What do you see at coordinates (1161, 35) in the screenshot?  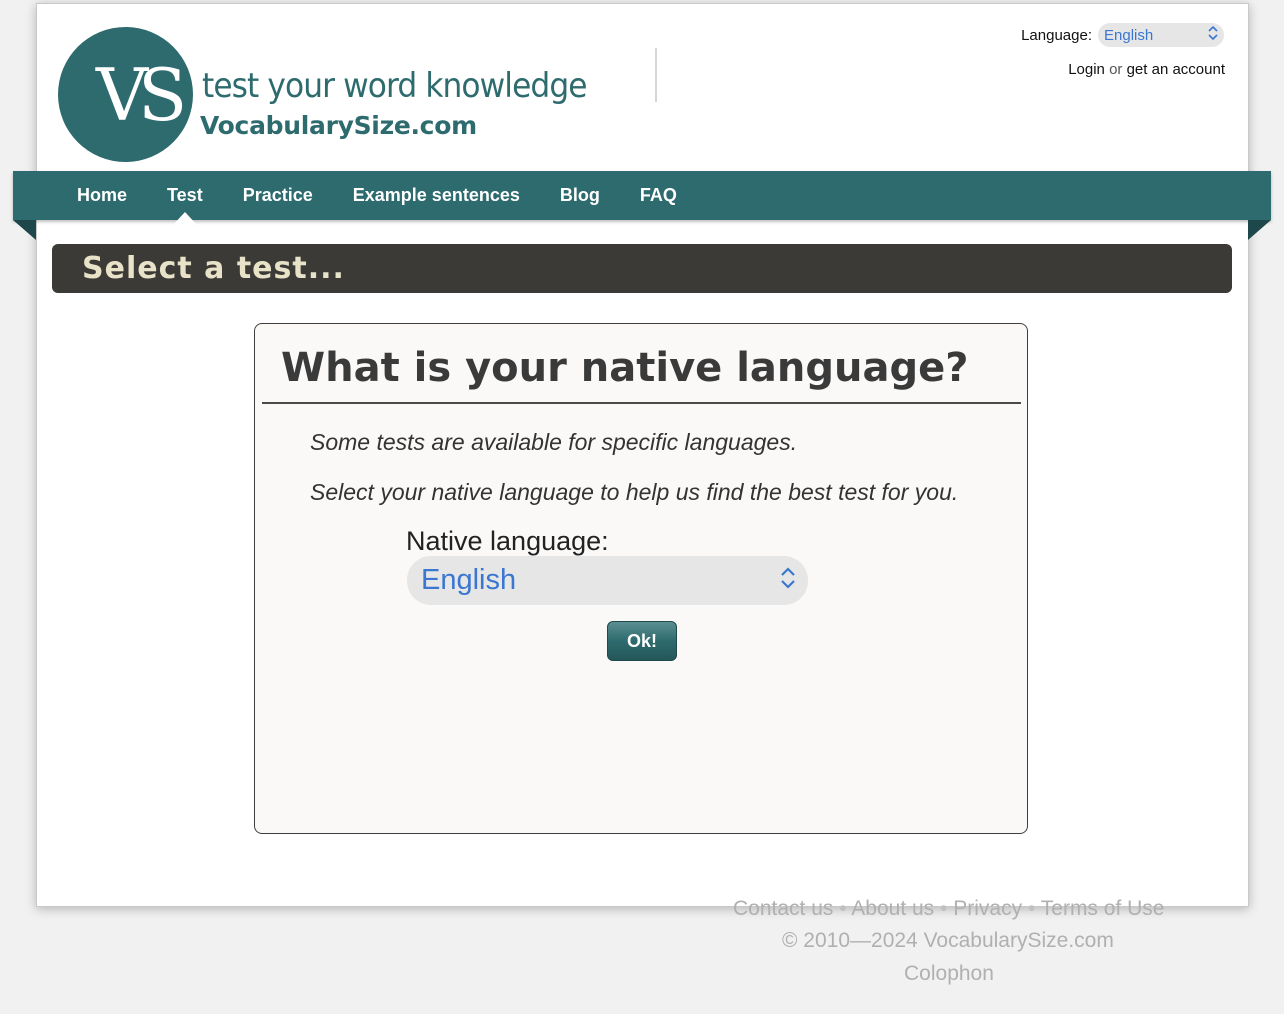 I see `language-select: English` at bounding box center [1161, 35].